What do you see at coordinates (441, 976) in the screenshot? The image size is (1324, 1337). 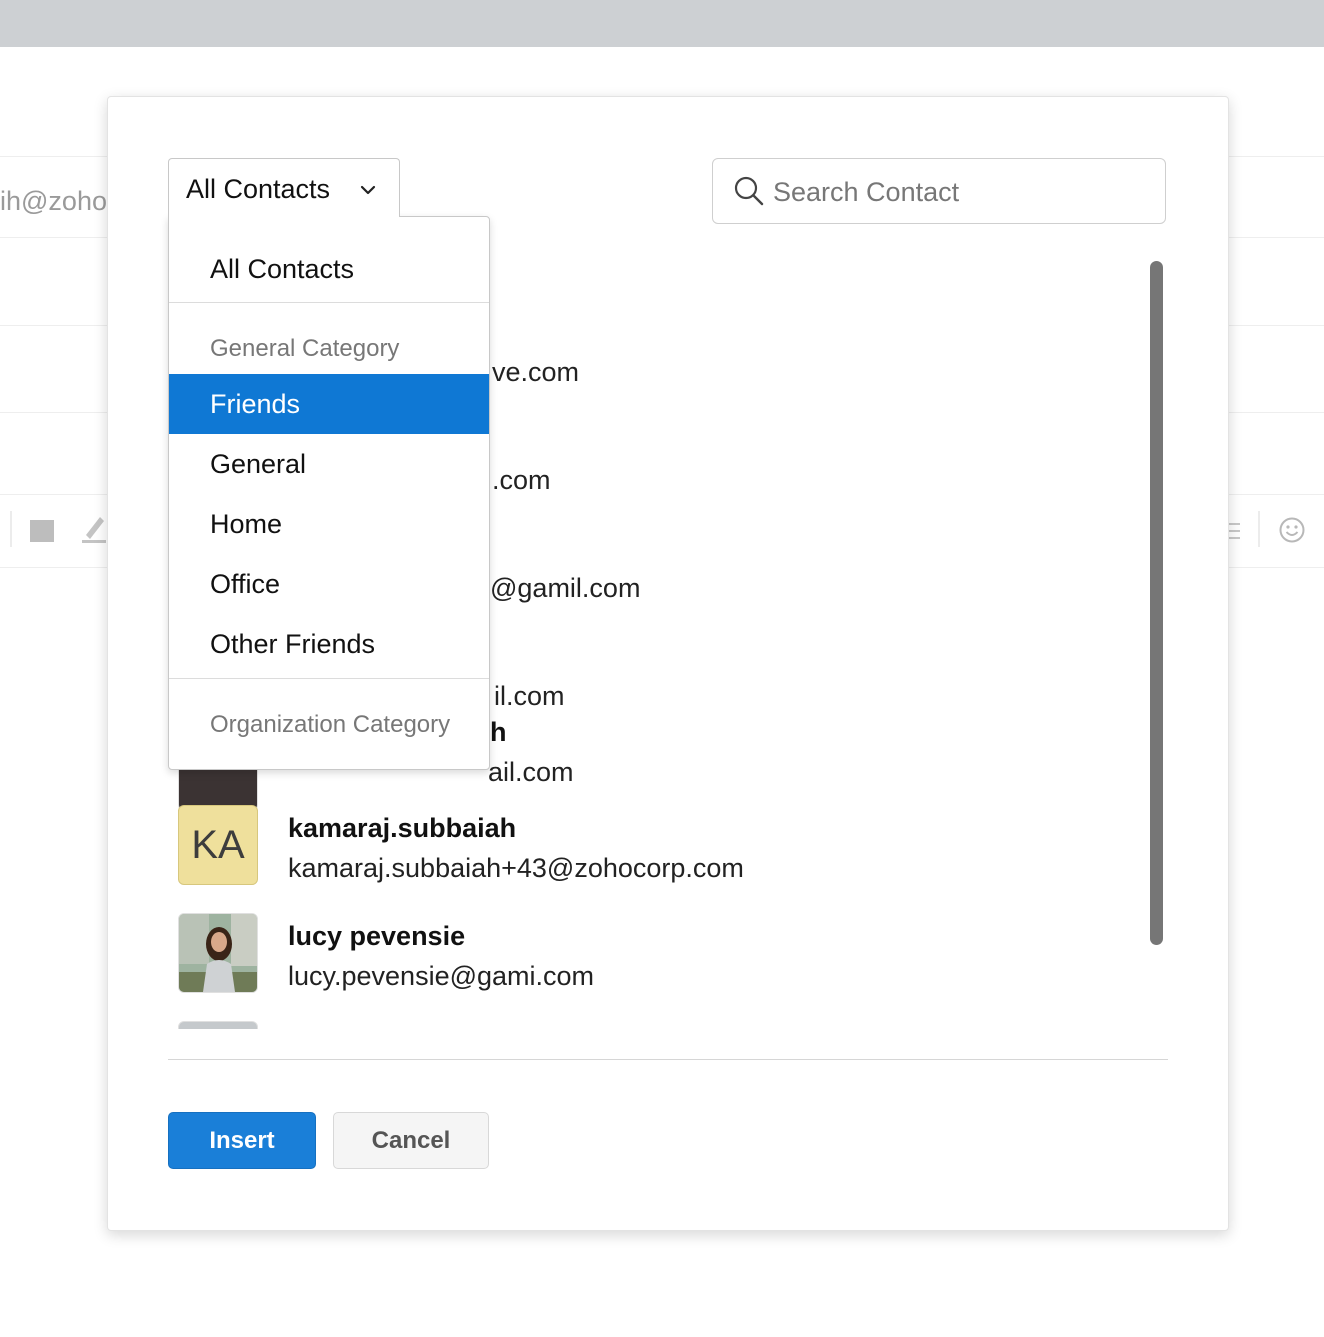 I see `contact-email: lucy.pevensie@gami.com` at bounding box center [441, 976].